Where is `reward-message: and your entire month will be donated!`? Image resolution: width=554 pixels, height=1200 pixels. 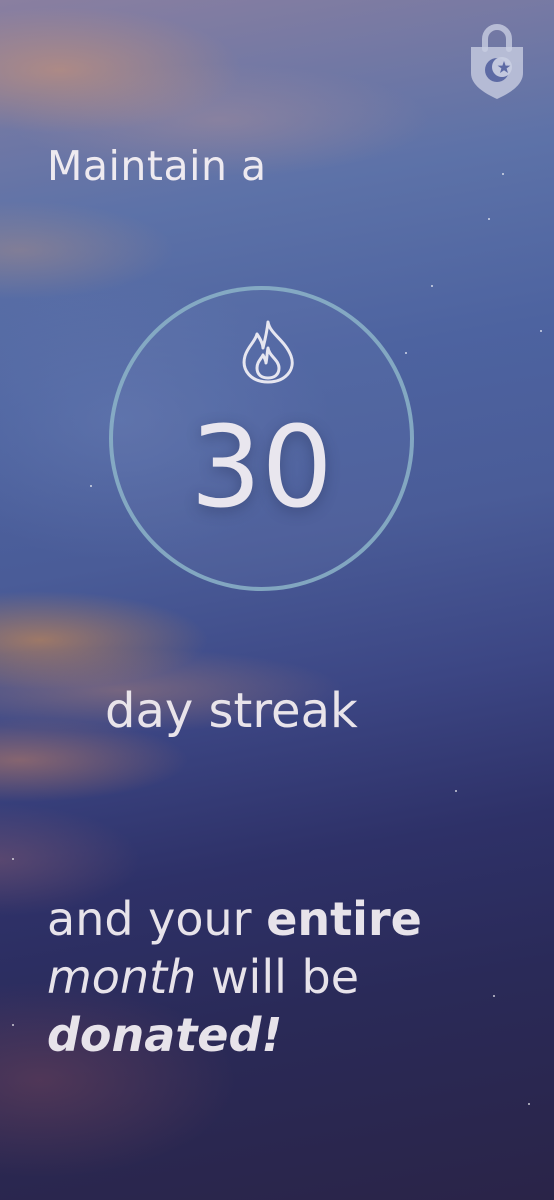
reward-message: and your entire month will be donated! is located at coordinates (292, 977).